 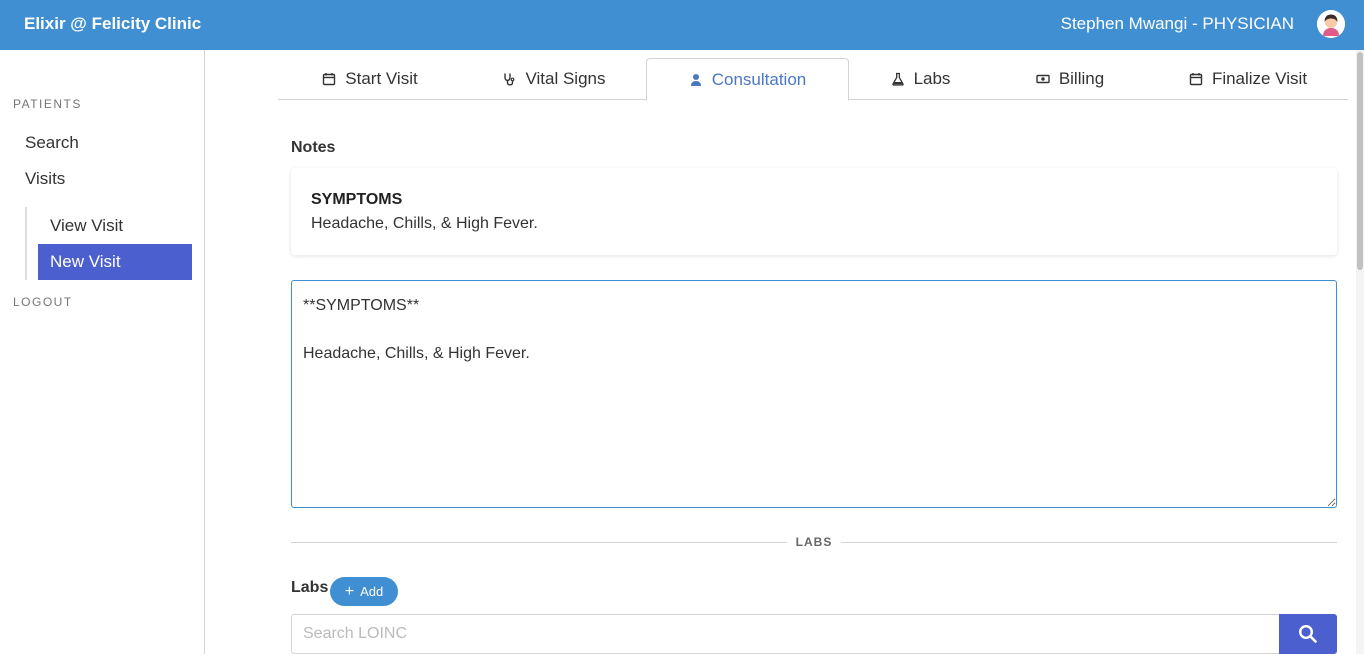 I want to click on avatar-icon, so click(x=1331, y=24).